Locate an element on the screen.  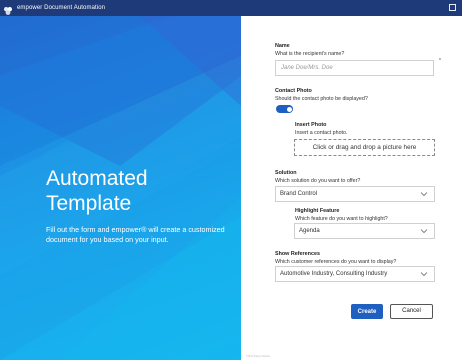
maximize-button is located at coordinates (452, 7).